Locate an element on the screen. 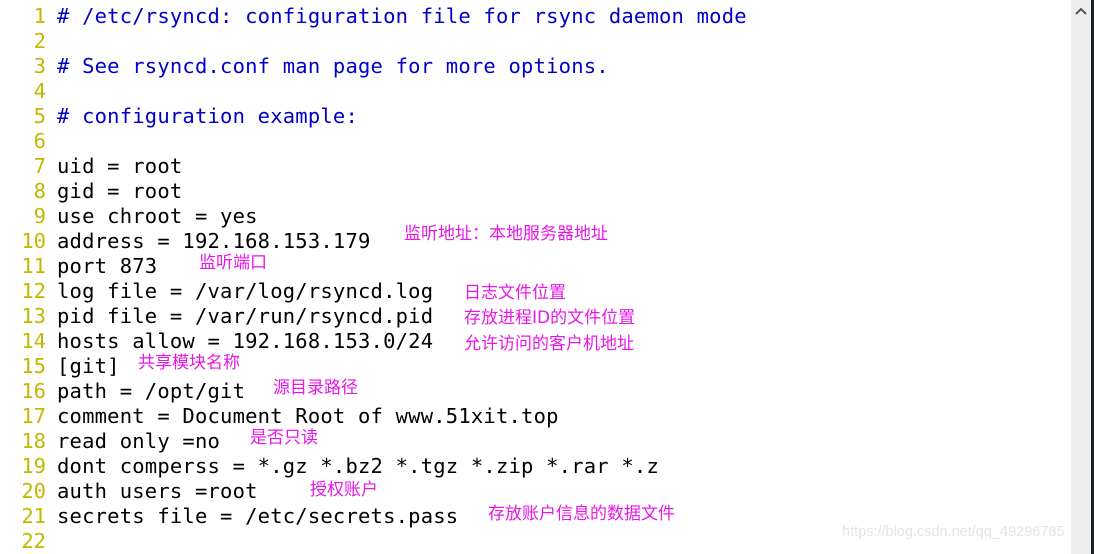 The width and height of the screenshot is (1094, 554). annotation-pid-file: 存放进程ID的文件位置 is located at coordinates (550, 318).